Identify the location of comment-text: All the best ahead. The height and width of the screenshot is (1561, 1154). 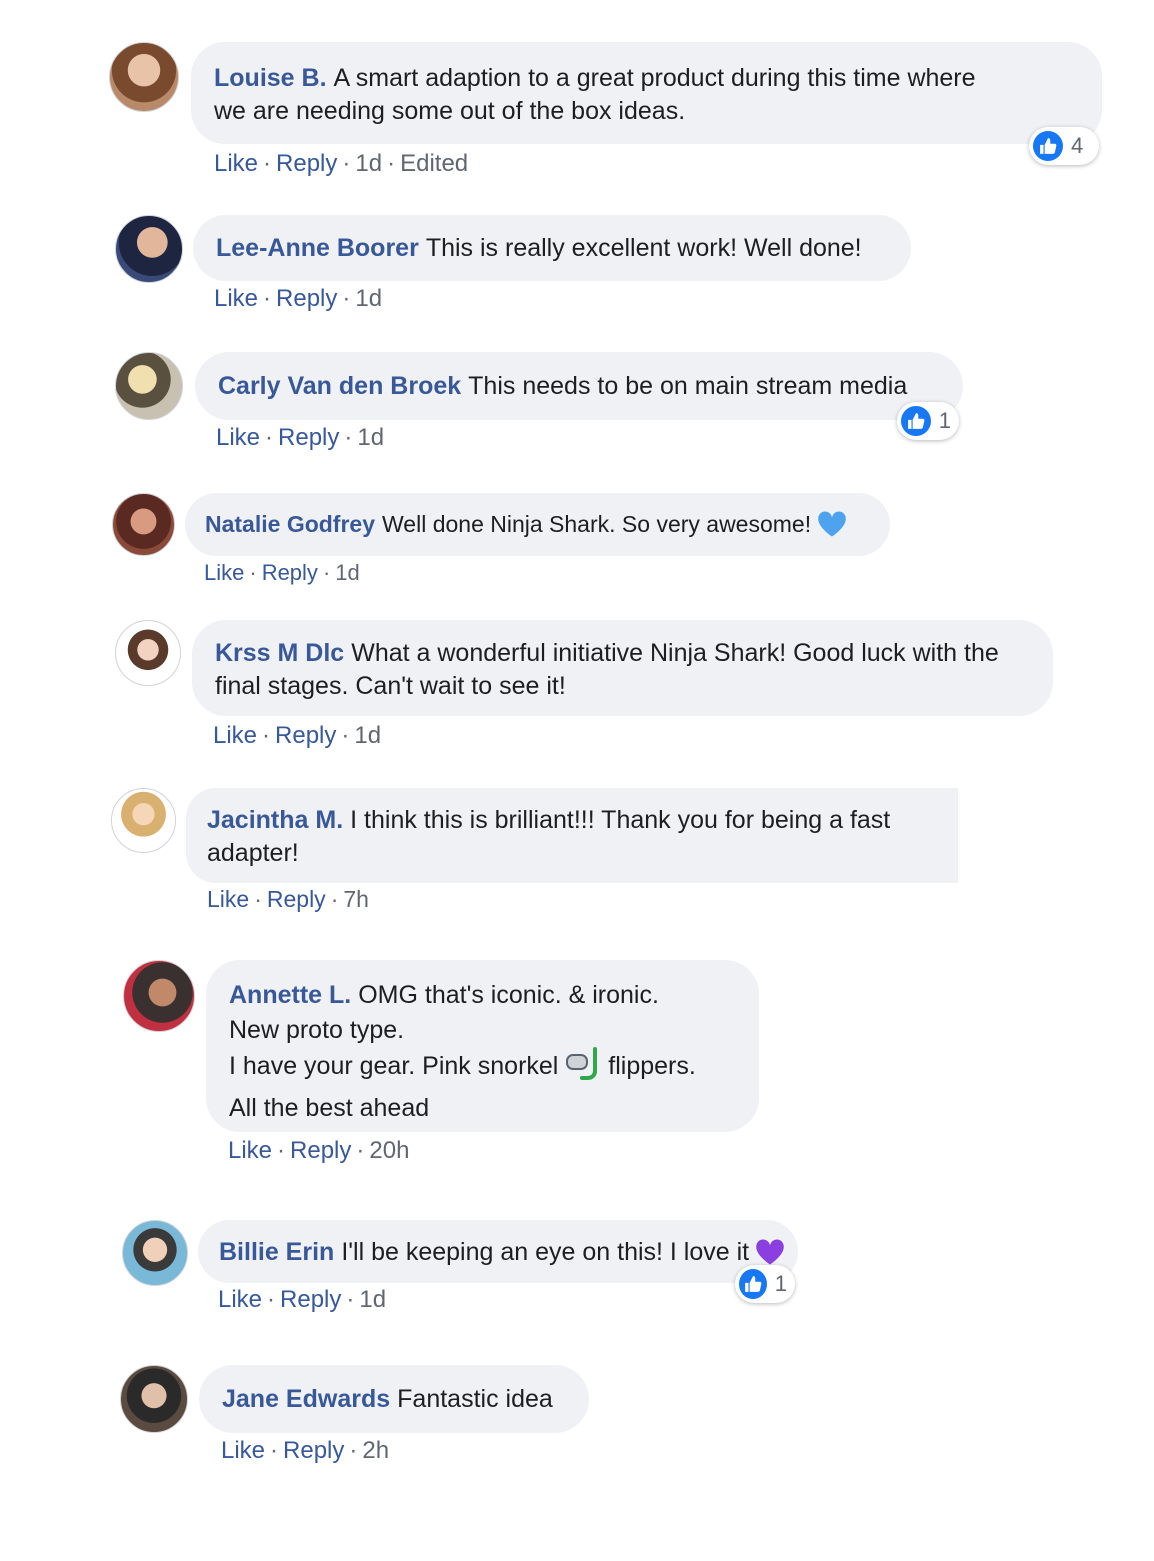
(329, 1107).